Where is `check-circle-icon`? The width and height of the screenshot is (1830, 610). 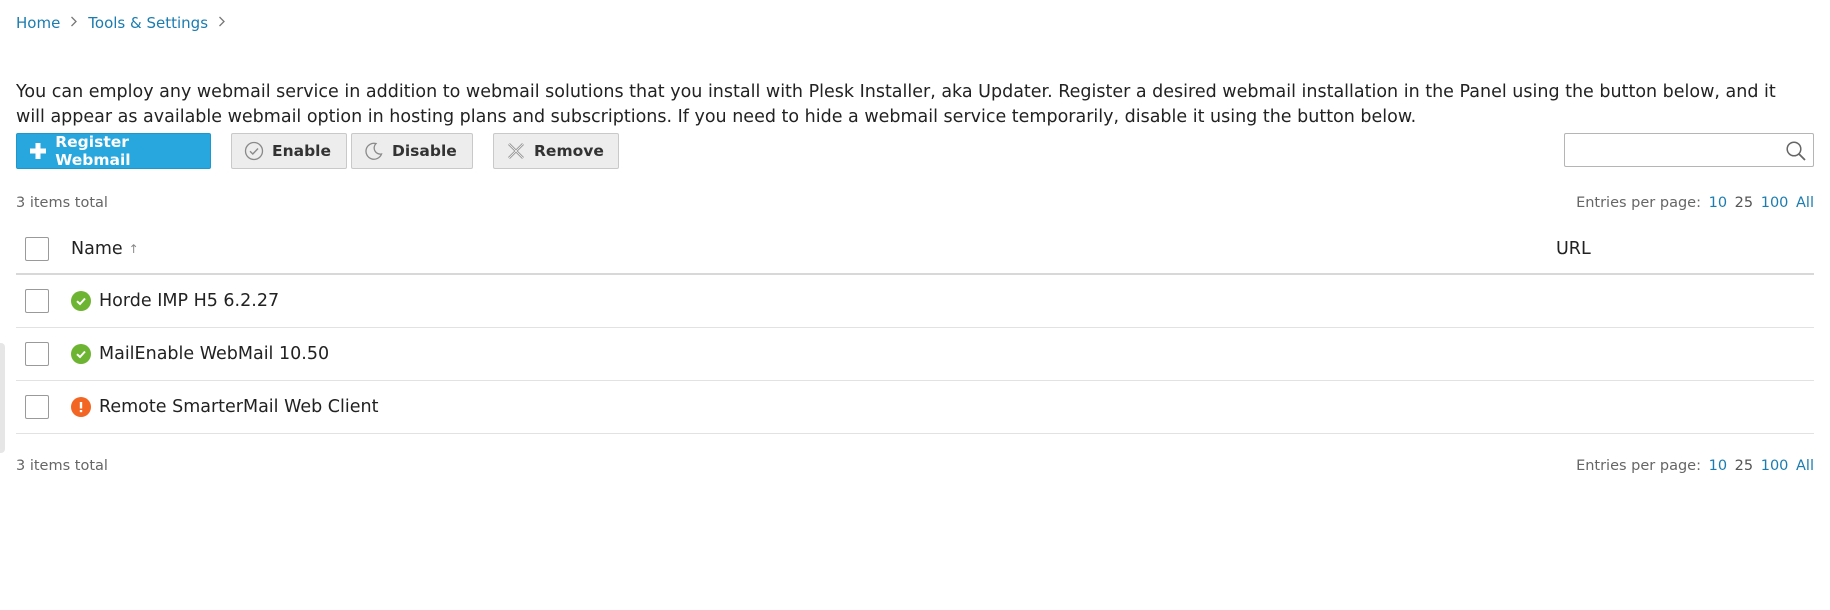
check-circle-icon is located at coordinates (254, 151).